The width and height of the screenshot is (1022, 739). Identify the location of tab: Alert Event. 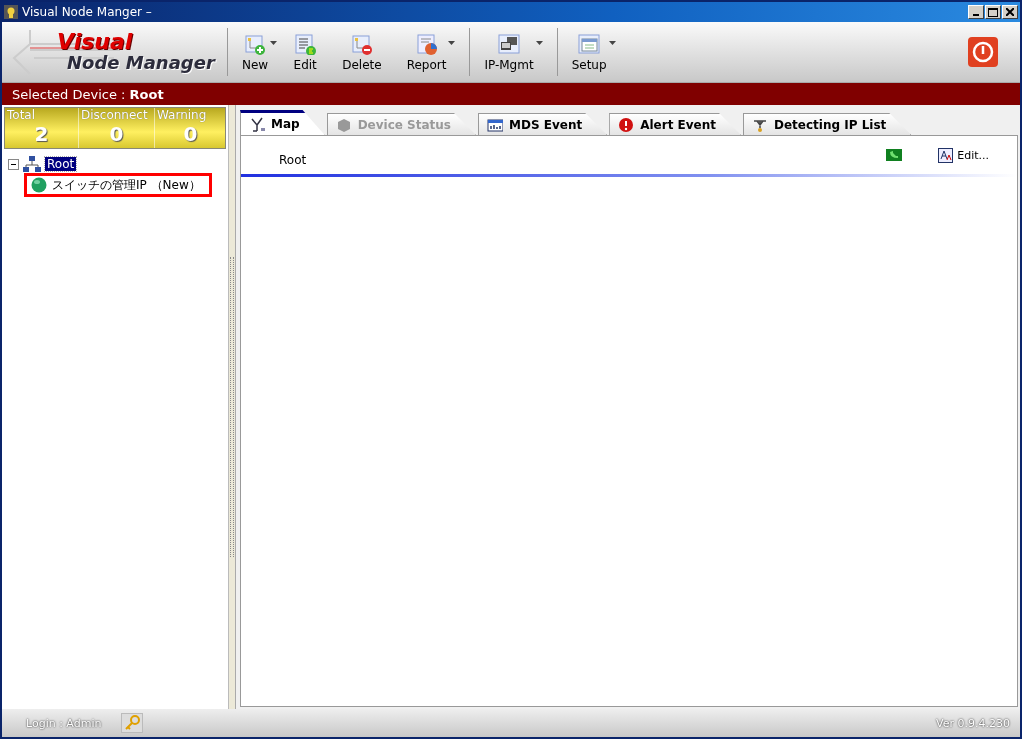
(675, 124).